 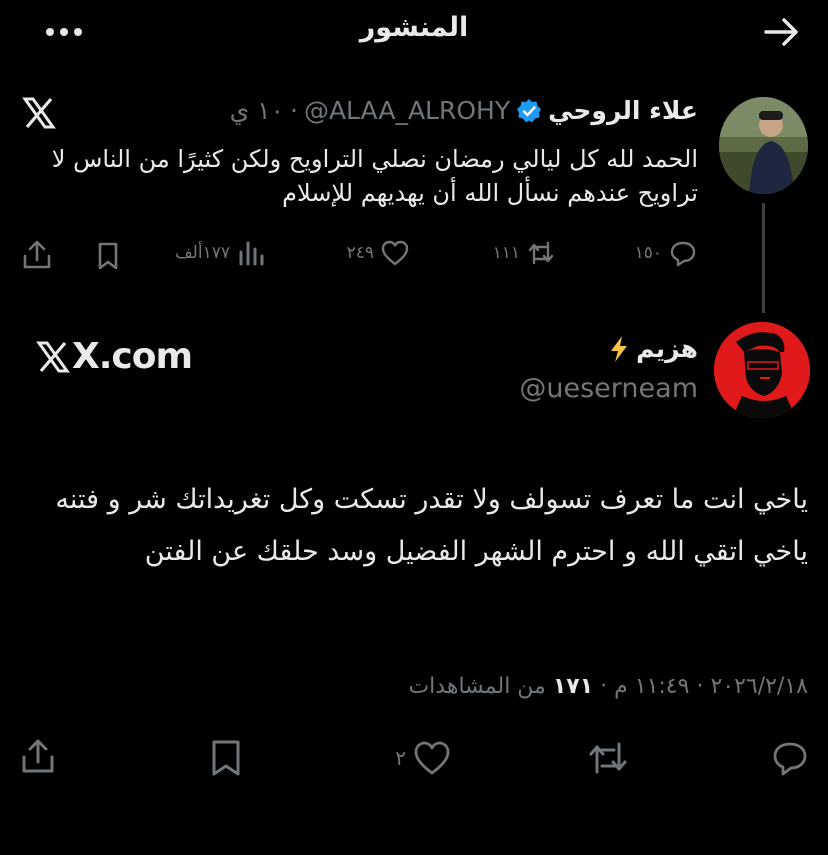 I want to click on main-author-row: هزيم, so click(x=653, y=348).